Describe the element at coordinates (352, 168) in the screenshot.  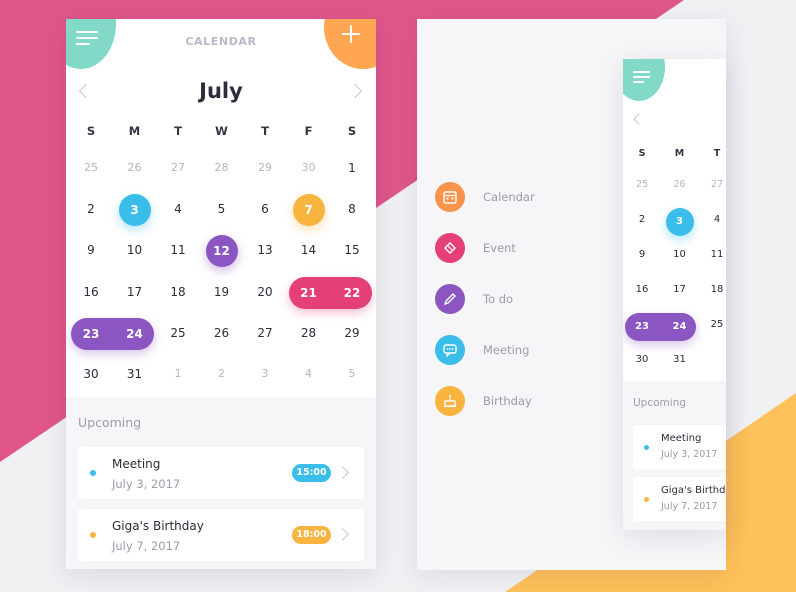
I see `day-cell: 1` at that location.